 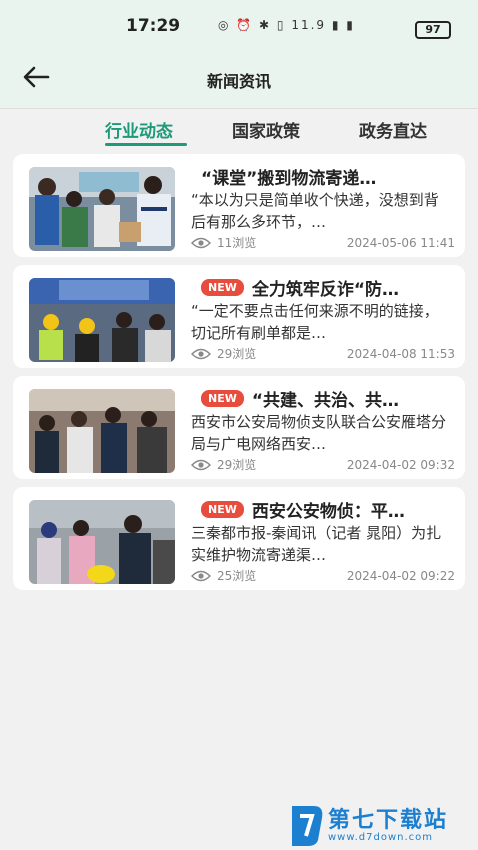 I want to click on battery-icon: 97, so click(x=433, y=30).